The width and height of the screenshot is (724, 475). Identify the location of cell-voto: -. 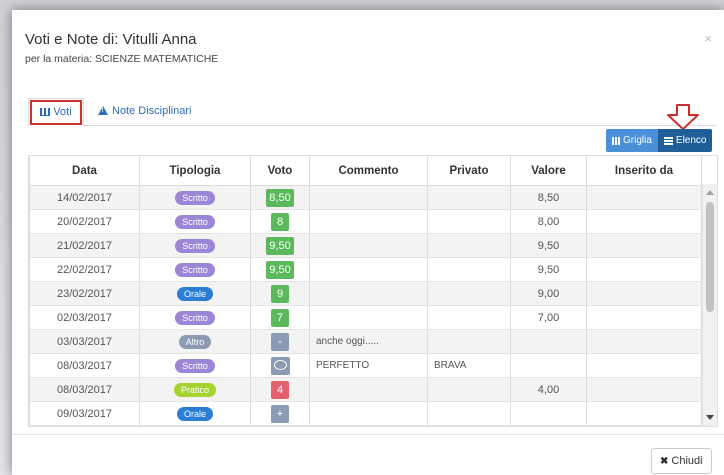
(280, 341).